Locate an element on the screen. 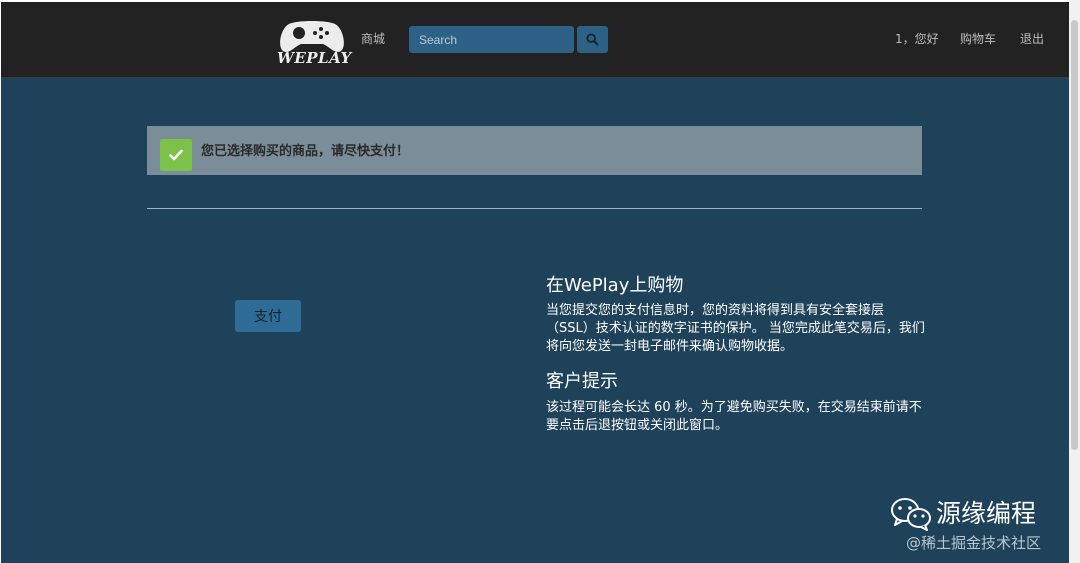  shopping-info-title: 在WePlay上购物 is located at coordinates (615, 285).